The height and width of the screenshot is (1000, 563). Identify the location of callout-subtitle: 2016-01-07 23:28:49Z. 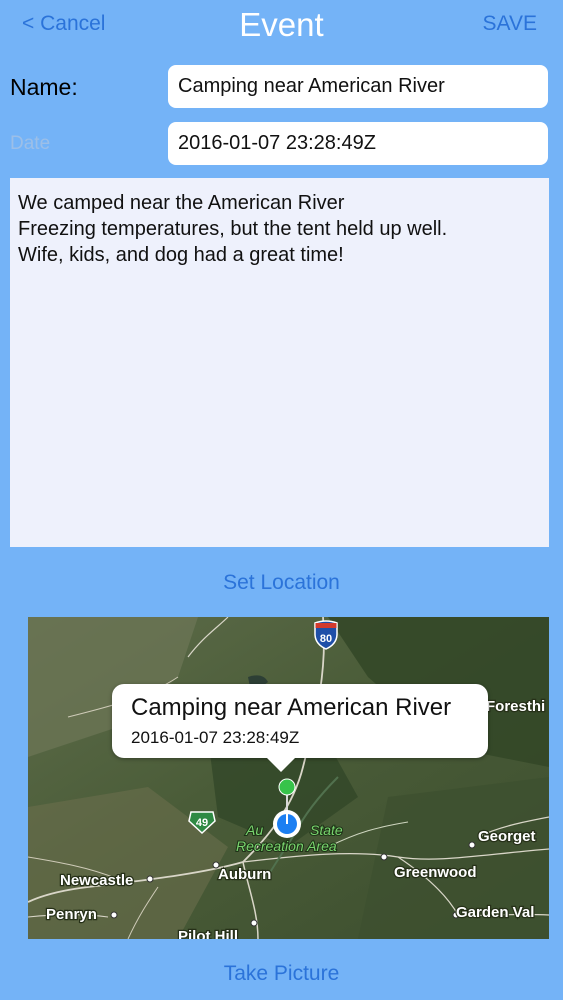
(215, 737).